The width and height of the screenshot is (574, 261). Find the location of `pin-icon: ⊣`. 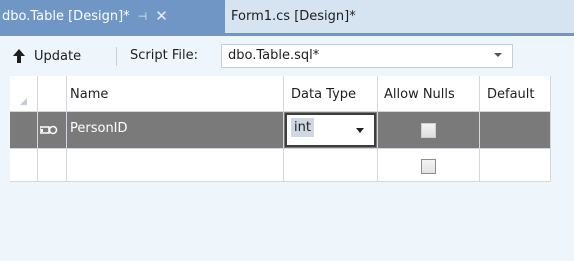

pin-icon: ⊣ is located at coordinates (143, 16).